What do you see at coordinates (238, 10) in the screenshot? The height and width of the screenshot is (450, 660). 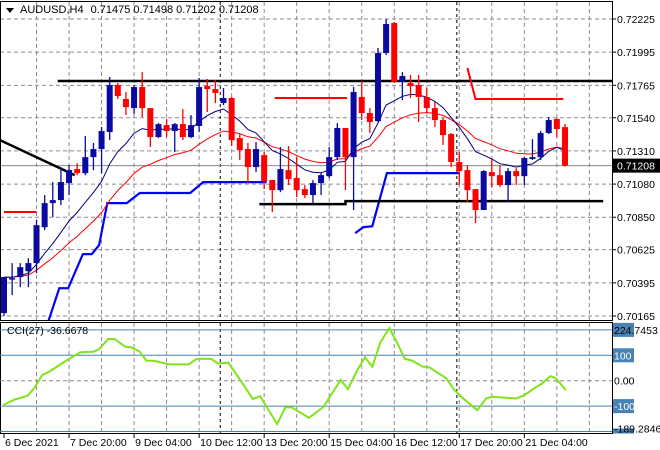 I see `close-value: 0.71208` at bounding box center [238, 10].